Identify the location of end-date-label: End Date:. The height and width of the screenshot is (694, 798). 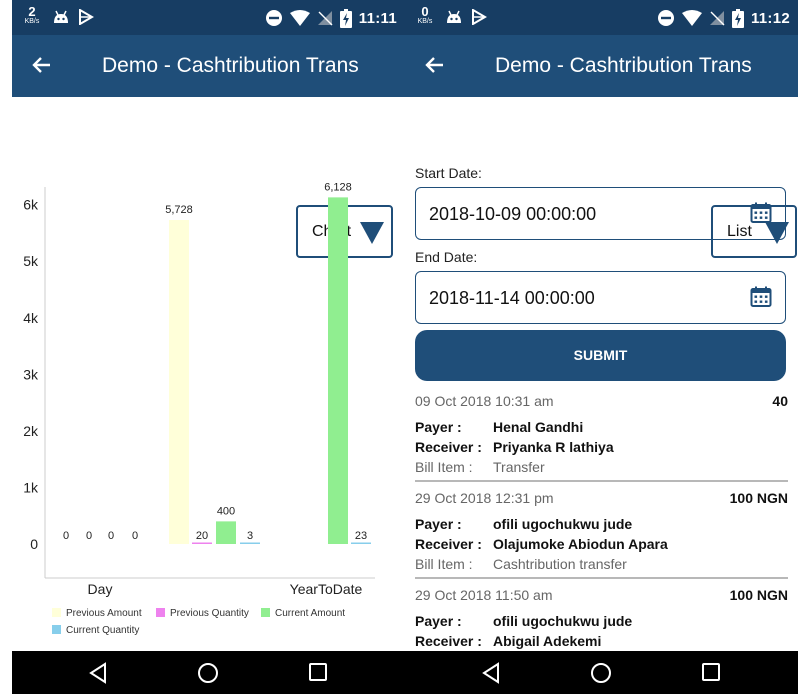
(446, 257).